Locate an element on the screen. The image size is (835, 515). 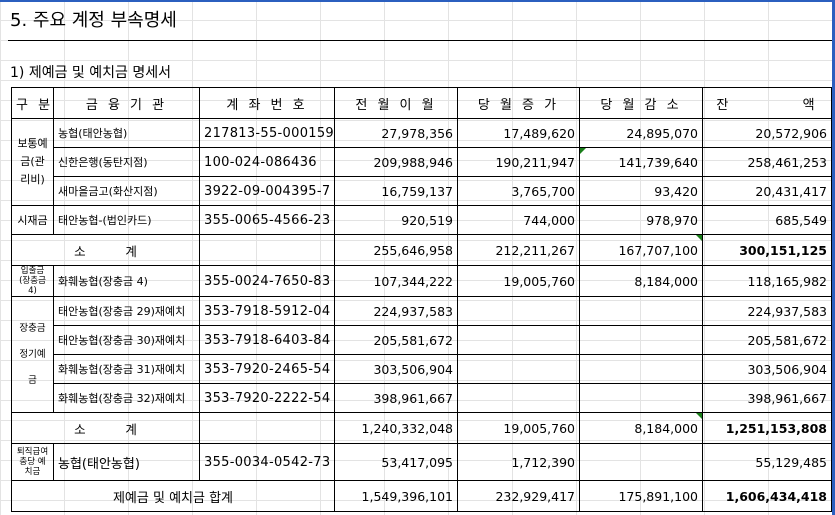
group-label-savings: 보통예금(관리비) is located at coordinates (32, 162).